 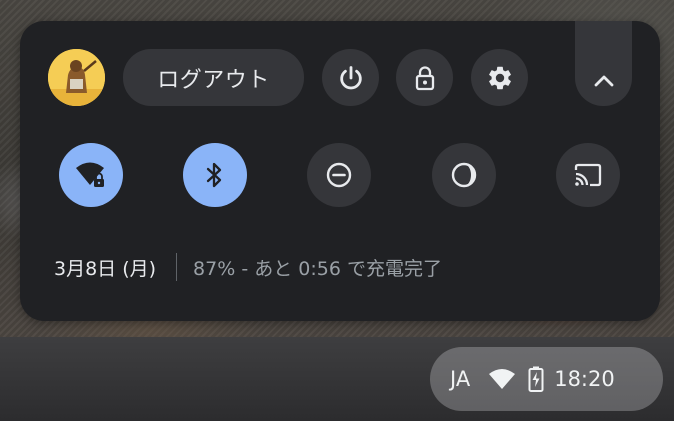 I want to click on ime-indicator: JA, so click(x=460, y=379).